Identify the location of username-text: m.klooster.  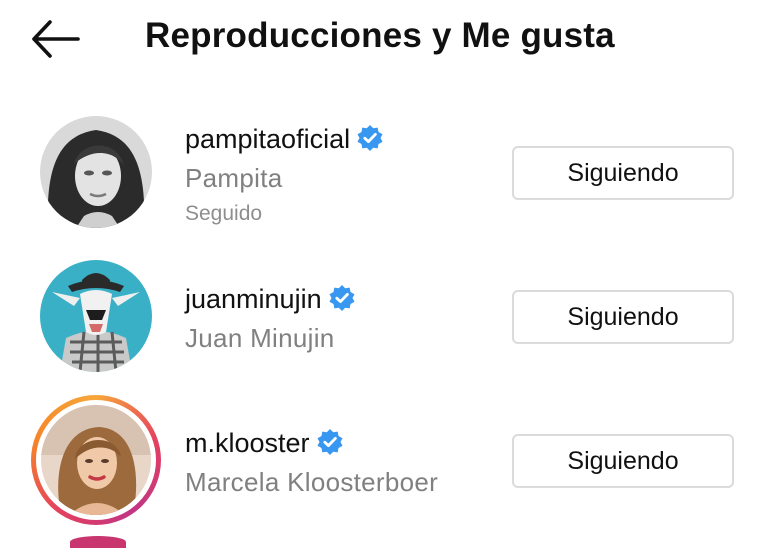
(247, 443).